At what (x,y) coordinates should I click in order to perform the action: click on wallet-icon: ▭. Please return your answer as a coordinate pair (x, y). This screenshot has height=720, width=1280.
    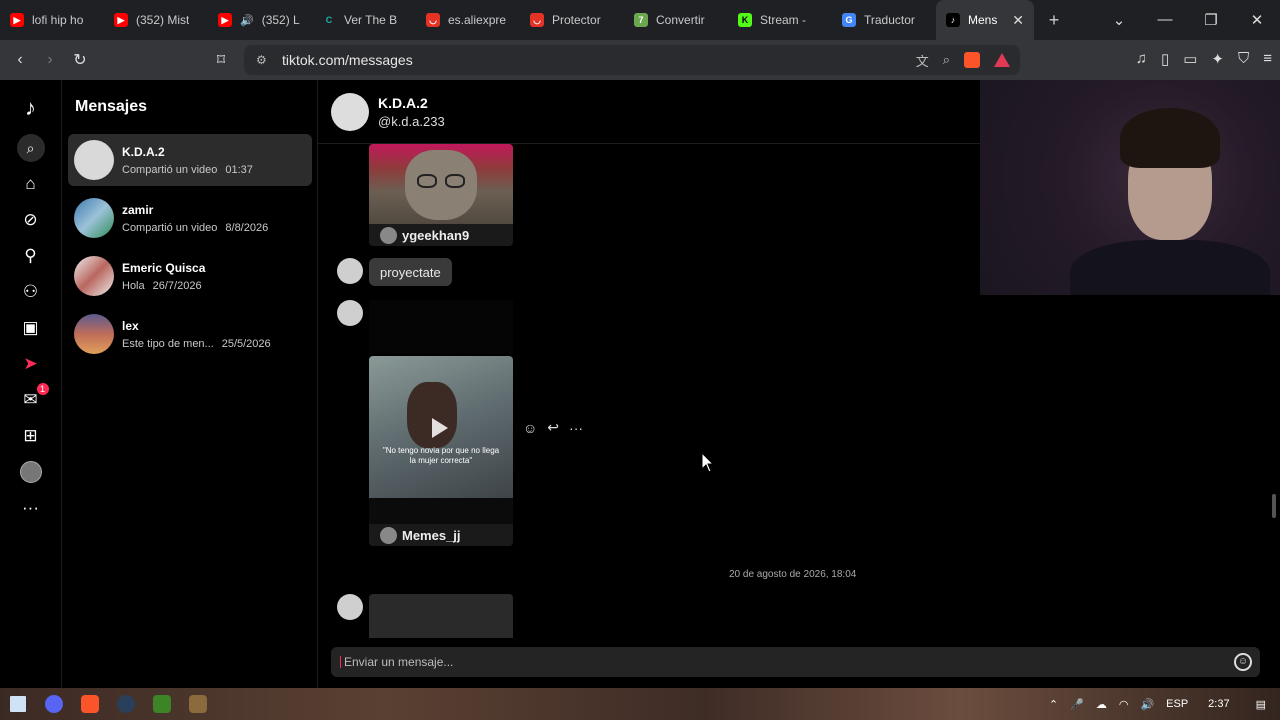
    Looking at the image, I should click on (1190, 59).